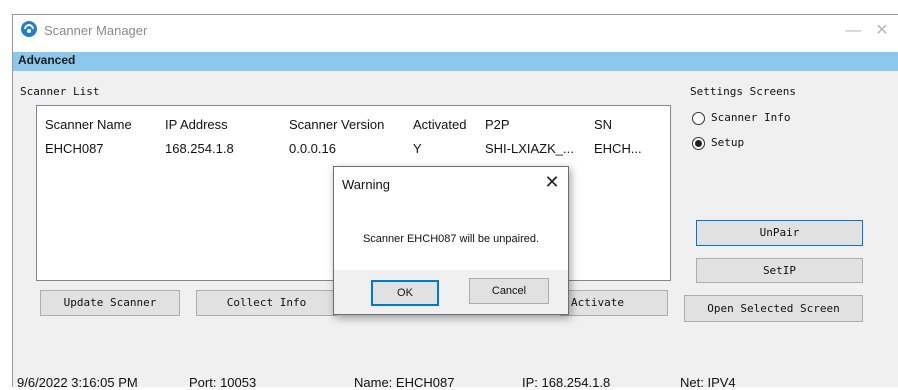 This screenshot has height=390, width=898. Describe the element at coordinates (708, 382) in the screenshot. I see `status-net: Net: IPV4` at that location.